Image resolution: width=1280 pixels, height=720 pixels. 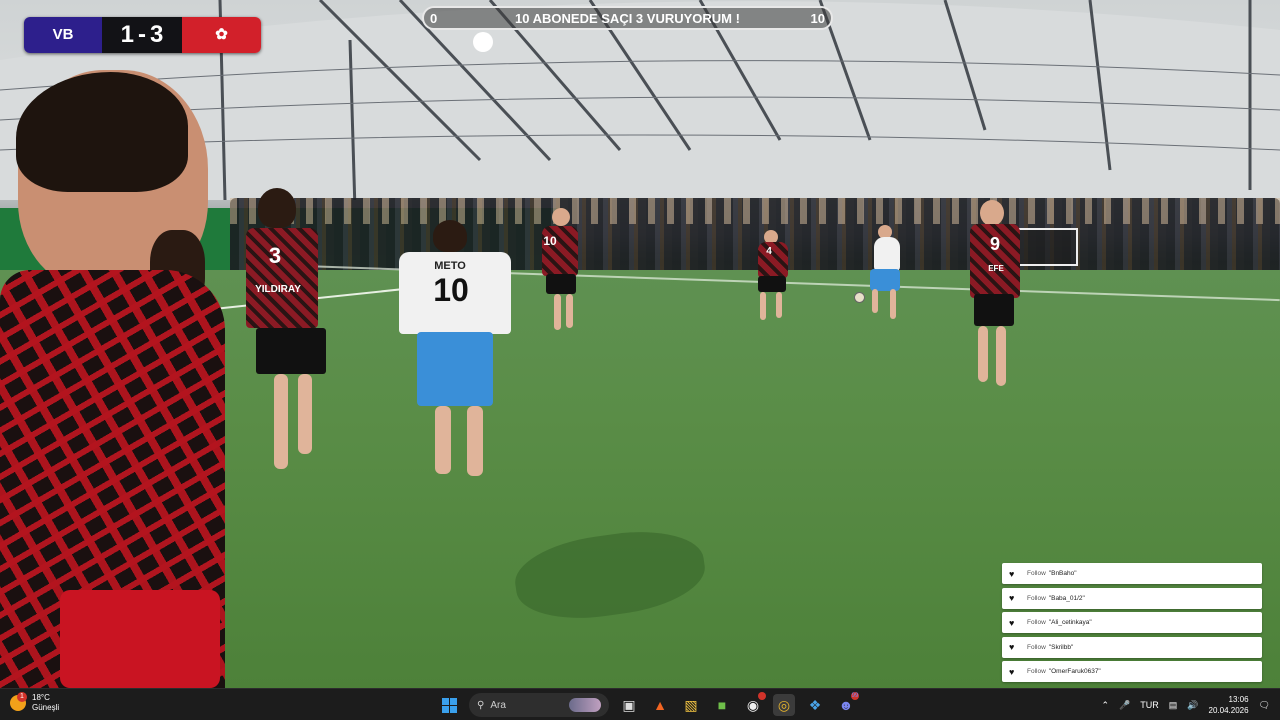 What do you see at coordinates (1132, 598) in the screenshot?
I see `follow-alert: ♥ Follow "Baba_01/2"` at bounding box center [1132, 598].